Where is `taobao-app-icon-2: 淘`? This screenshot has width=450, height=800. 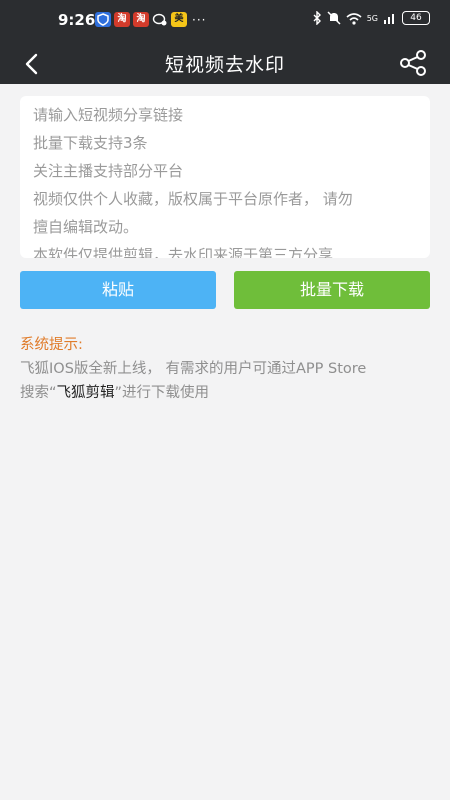 taobao-app-icon-2: 淘 is located at coordinates (141, 19).